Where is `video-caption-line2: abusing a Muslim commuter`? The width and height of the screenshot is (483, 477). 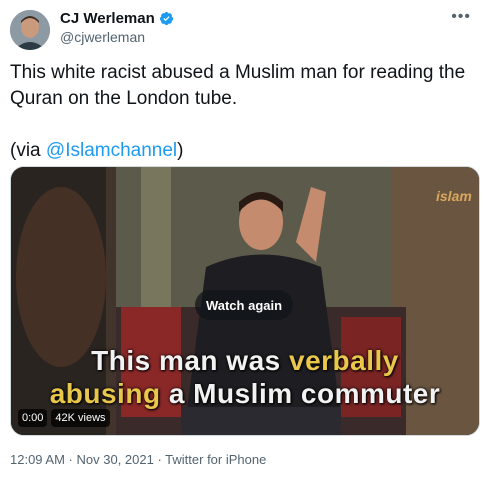 video-caption-line2: abusing a Muslim commuter is located at coordinates (245, 394).